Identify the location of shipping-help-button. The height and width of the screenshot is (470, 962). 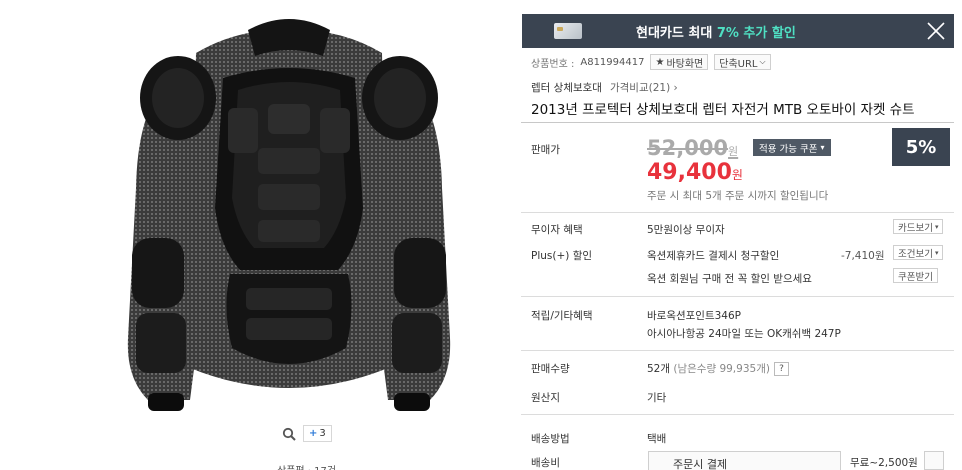
(934, 460).